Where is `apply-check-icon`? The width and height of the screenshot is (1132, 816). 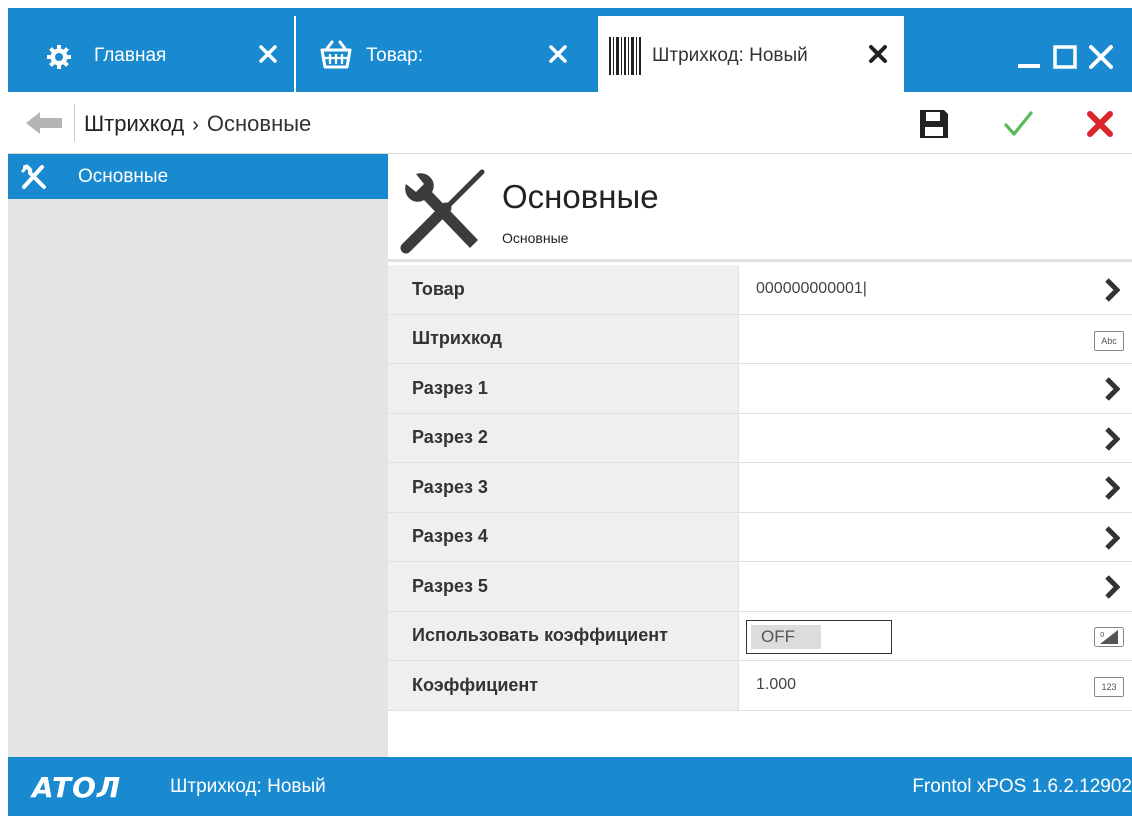
apply-check-icon is located at coordinates (1018, 124).